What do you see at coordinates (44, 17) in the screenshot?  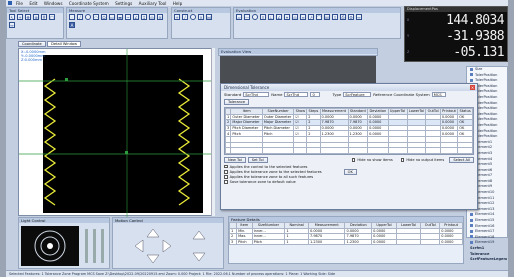 I see `grid-icon: #` at bounding box center [44, 17].